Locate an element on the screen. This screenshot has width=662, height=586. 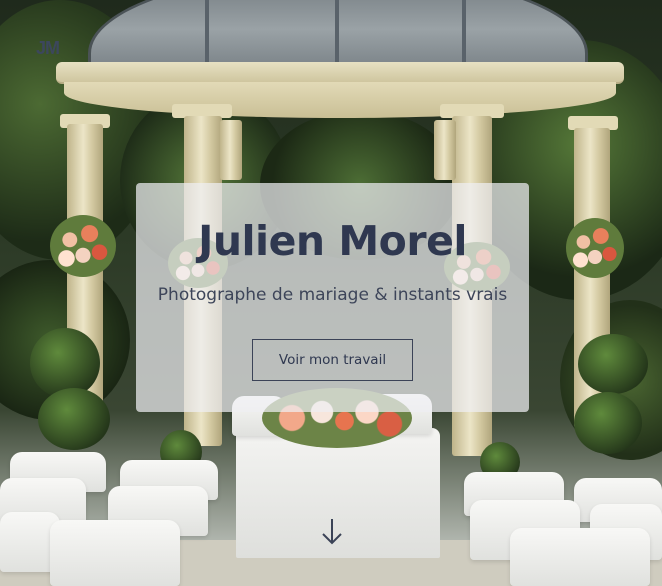
scroll-down-button is located at coordinates (332, 532).